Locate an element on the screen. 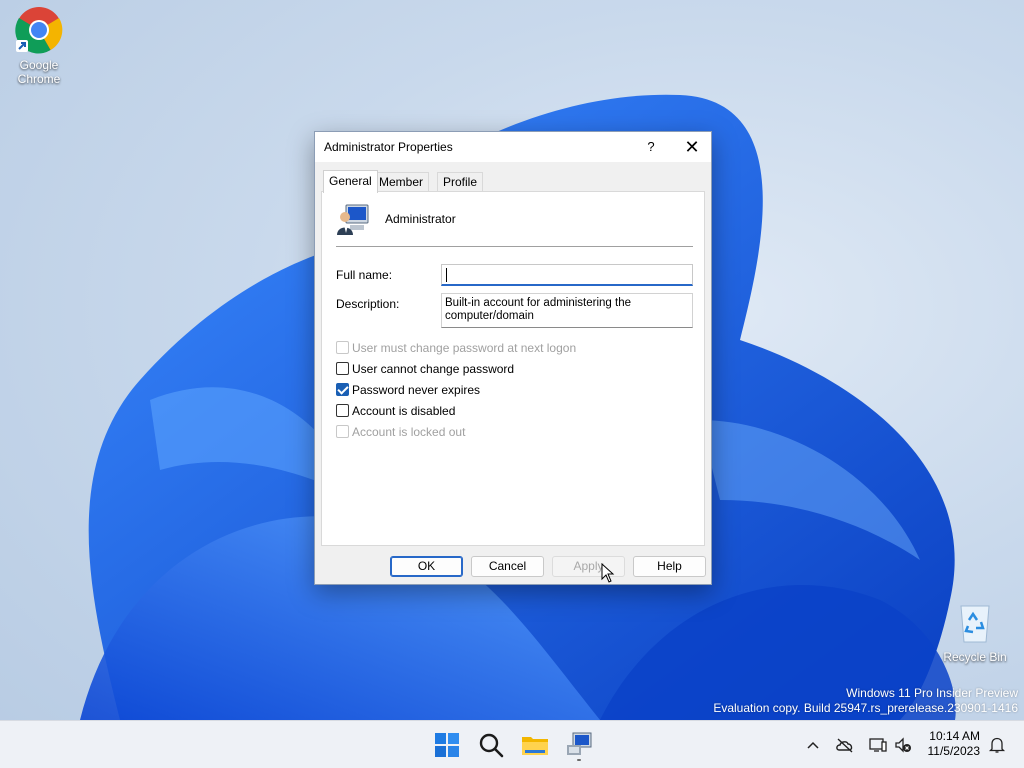 The image size is (1024, 768). user-account-icon is located at coordinates (353, 220).